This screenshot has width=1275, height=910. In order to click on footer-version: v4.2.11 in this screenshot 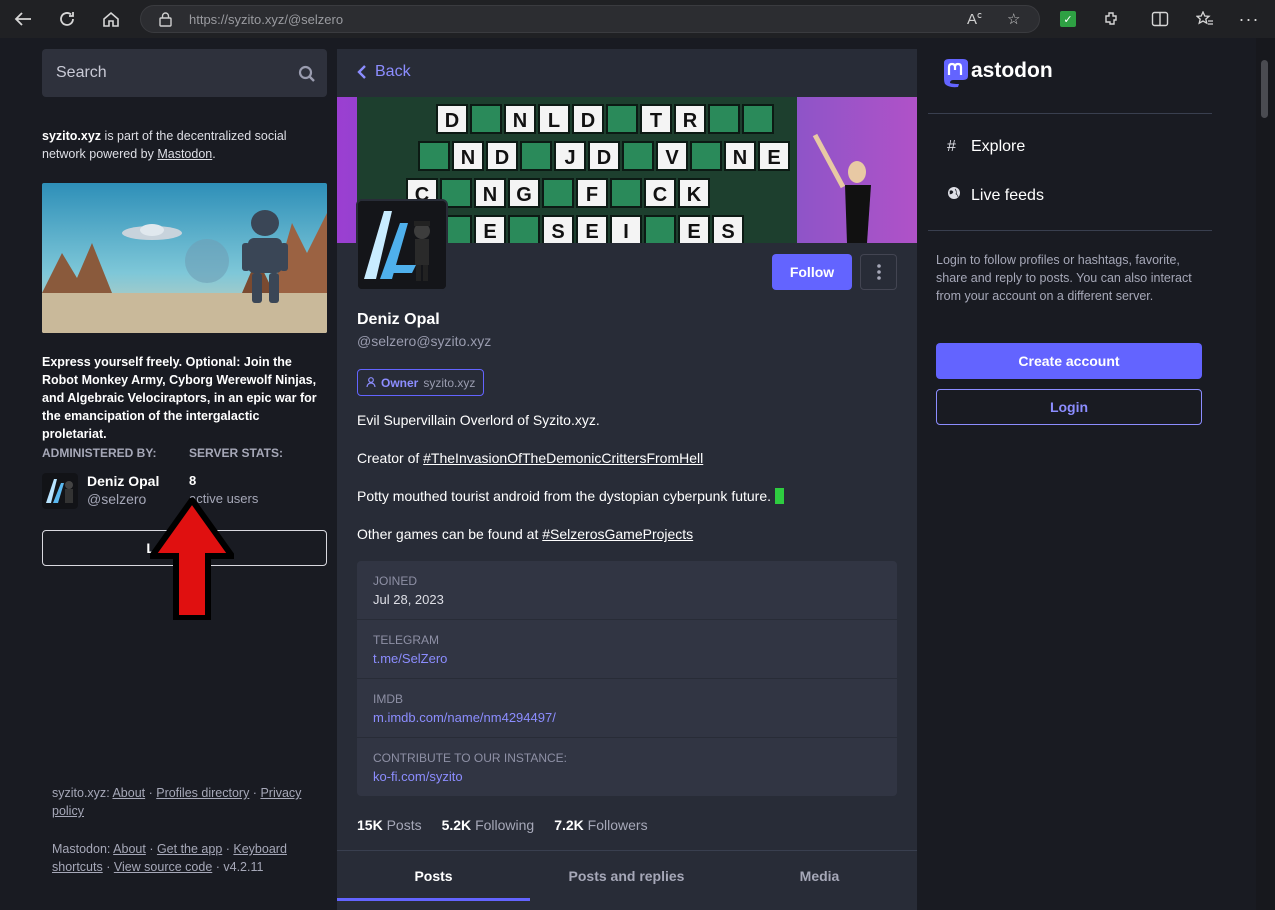, I will do `click(243, 867)`.